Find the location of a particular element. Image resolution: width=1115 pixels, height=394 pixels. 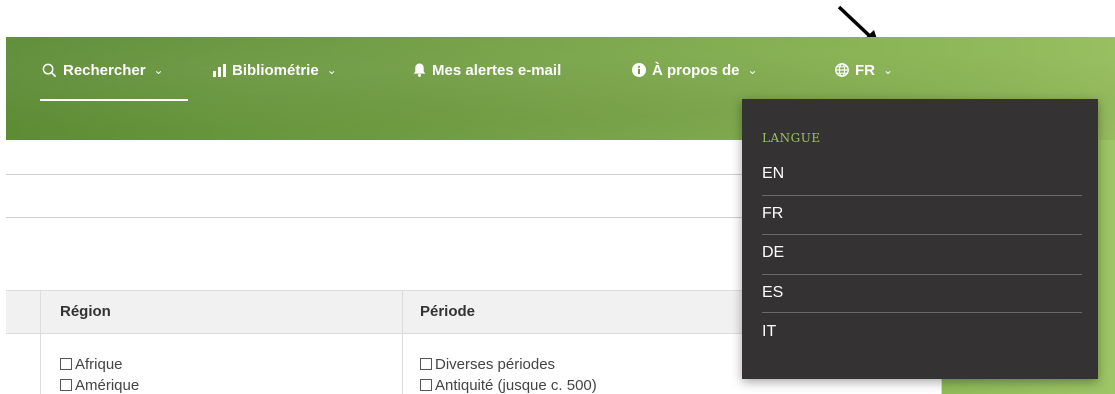

nav-search-label: Rechercher is located at coordinates (104, 70).